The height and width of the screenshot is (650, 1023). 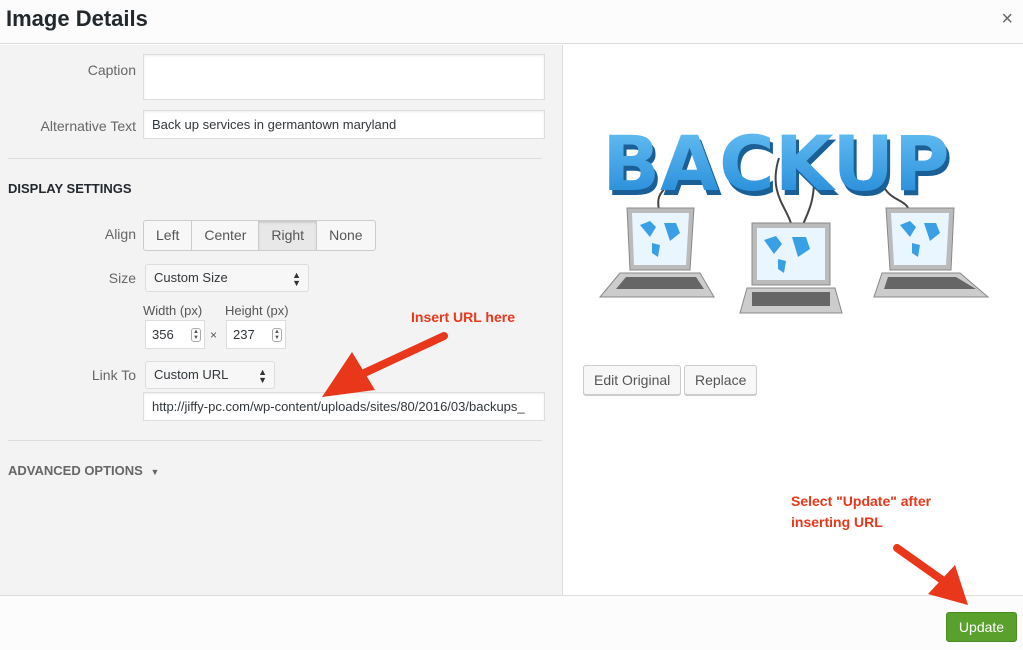 What do you see at coordinates (113, 375) in the screenshot?
I see `link-to-label: Link To` at bounding box center [113, 375].